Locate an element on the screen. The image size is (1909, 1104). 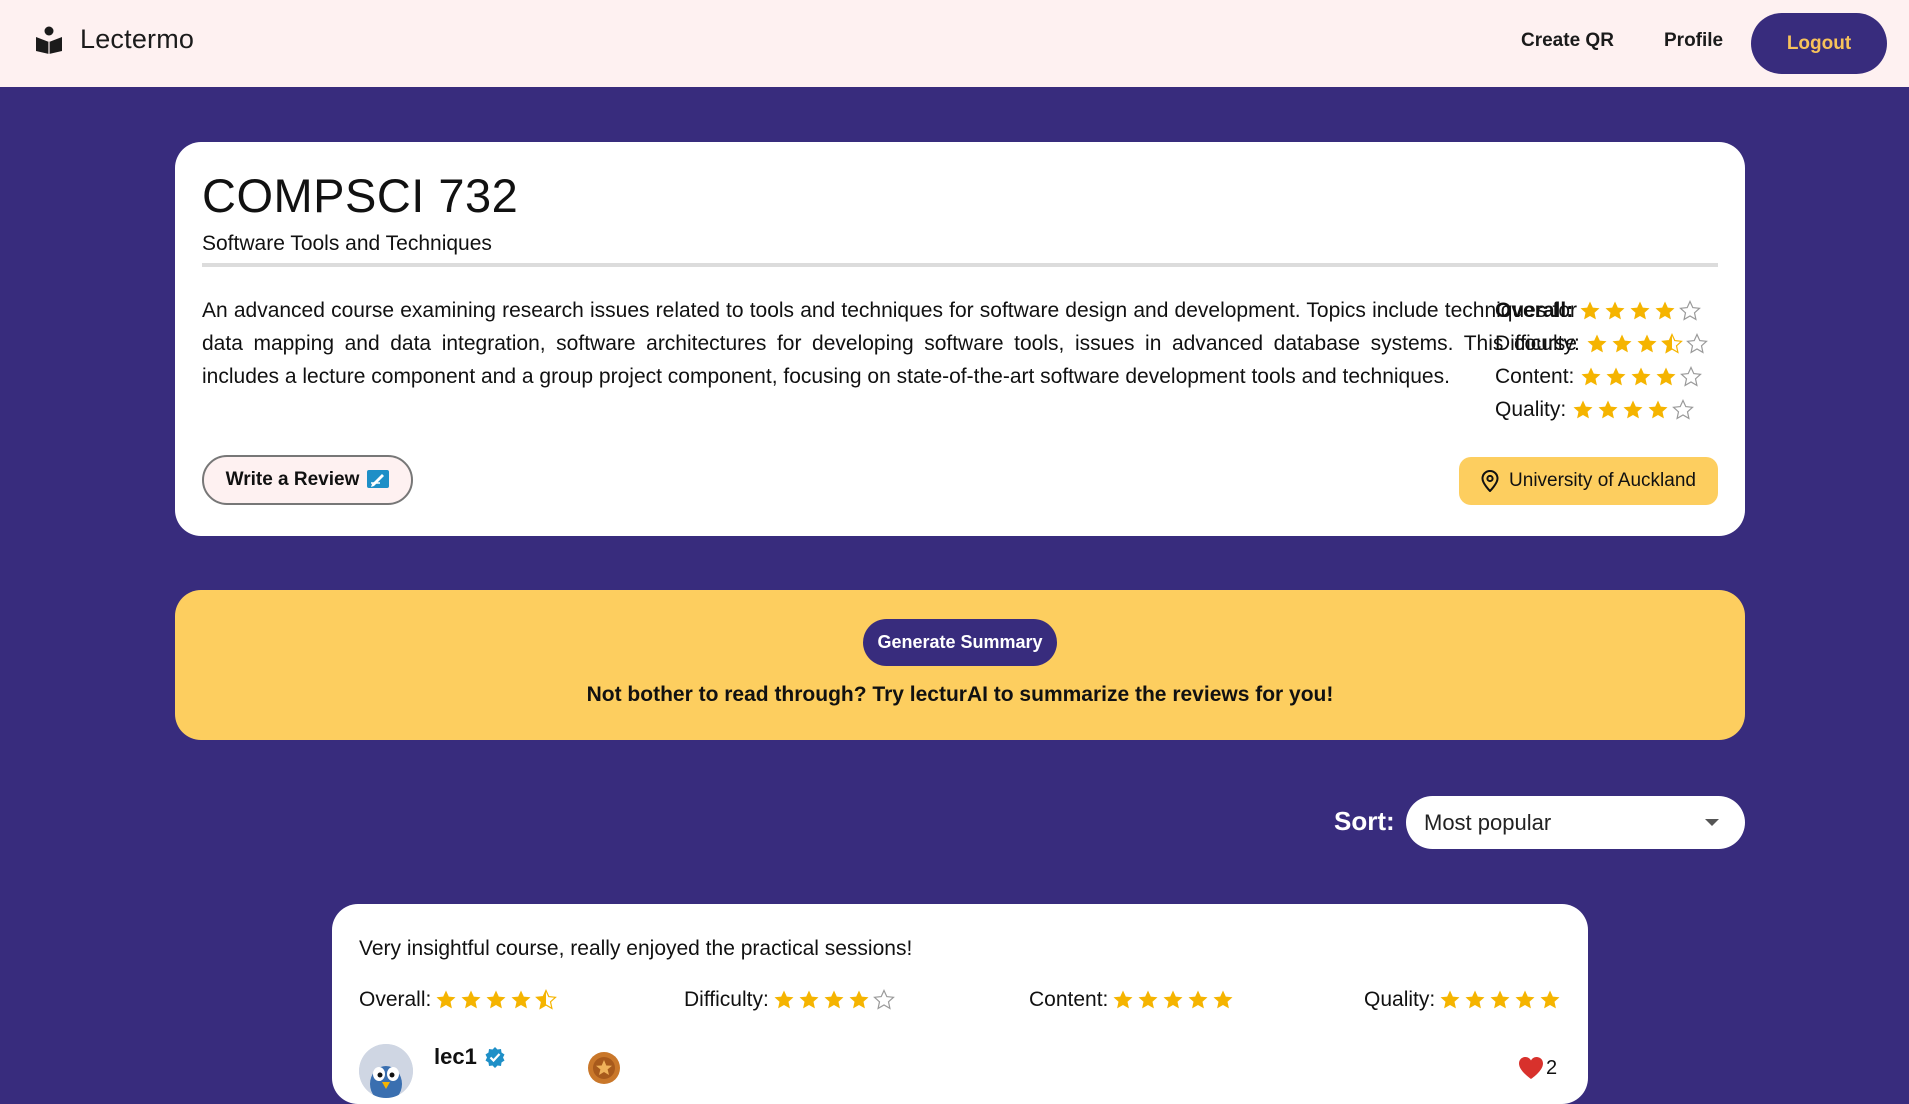
top-navbar: Lectermo Create QR Profile Logout is located at coordinates (954, 43).